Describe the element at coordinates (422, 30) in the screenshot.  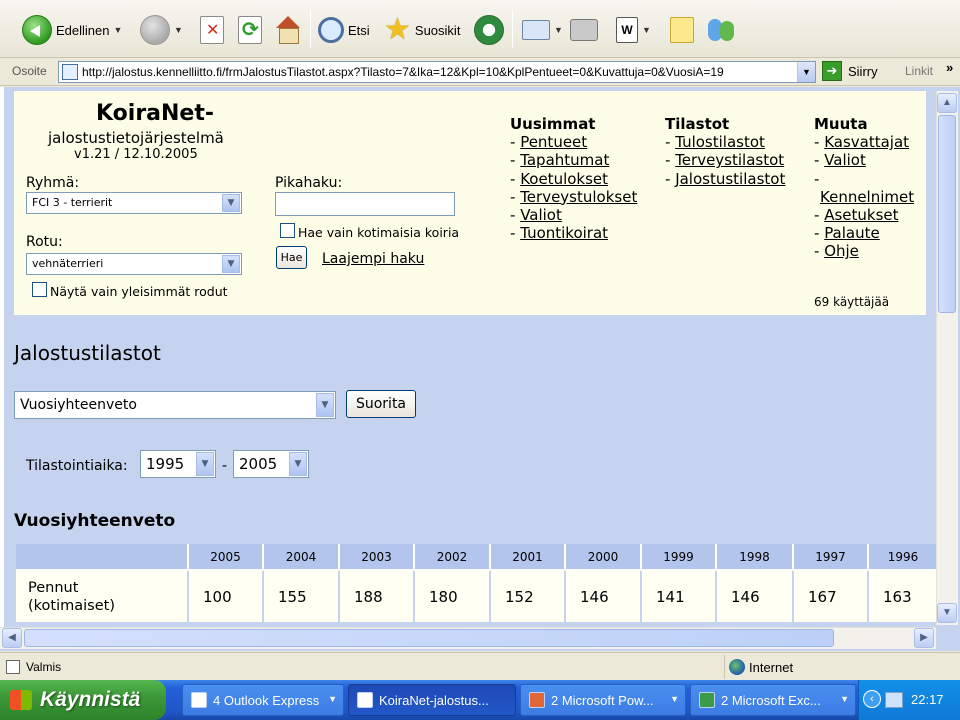
I see `favorites-button: ★ Suosikit` at that location.